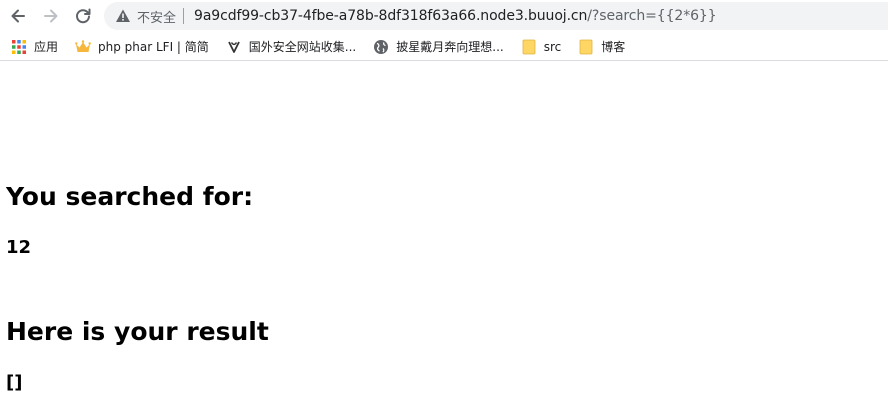 The image size is (888, 407). Describe the element at coordinates (19, 47) in the screenshot. I see `apps-grid-icon` at that location.